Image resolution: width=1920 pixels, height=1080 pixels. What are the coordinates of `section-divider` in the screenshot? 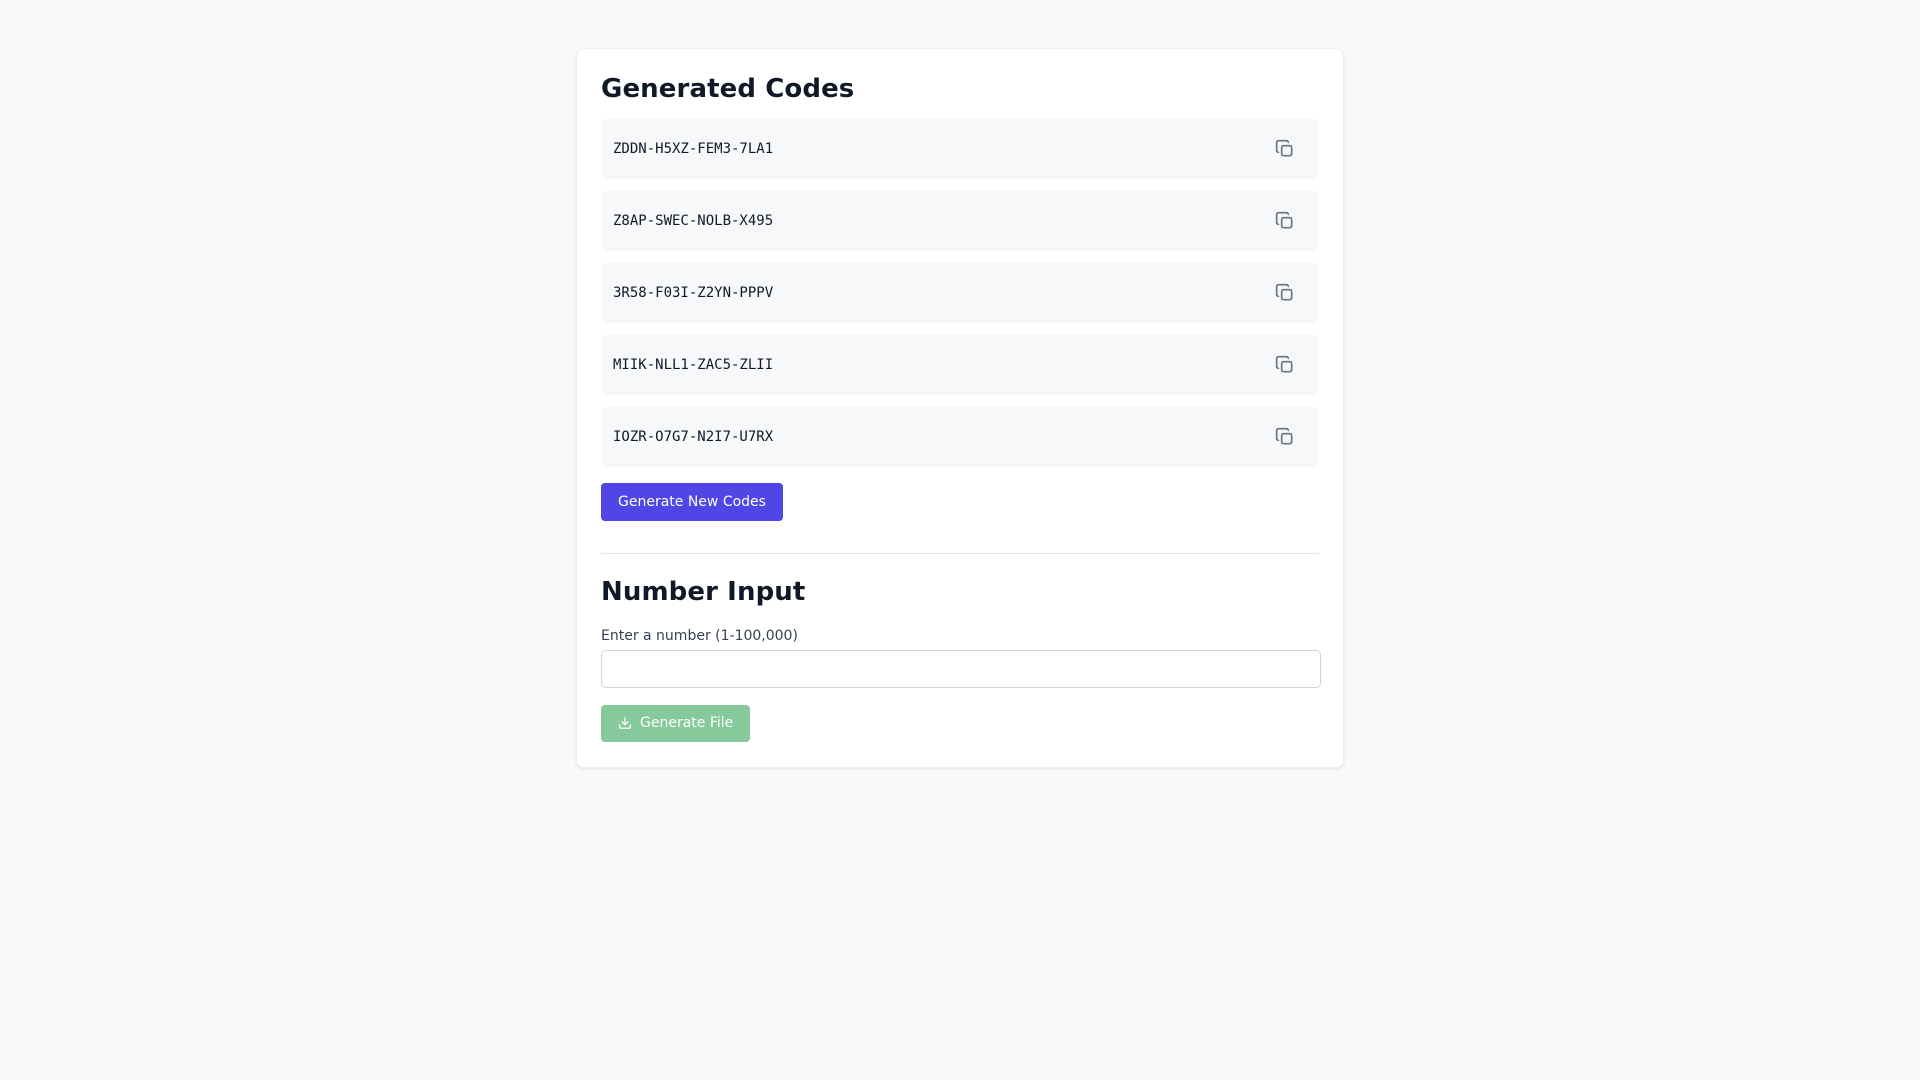 It's located at (960, 553).